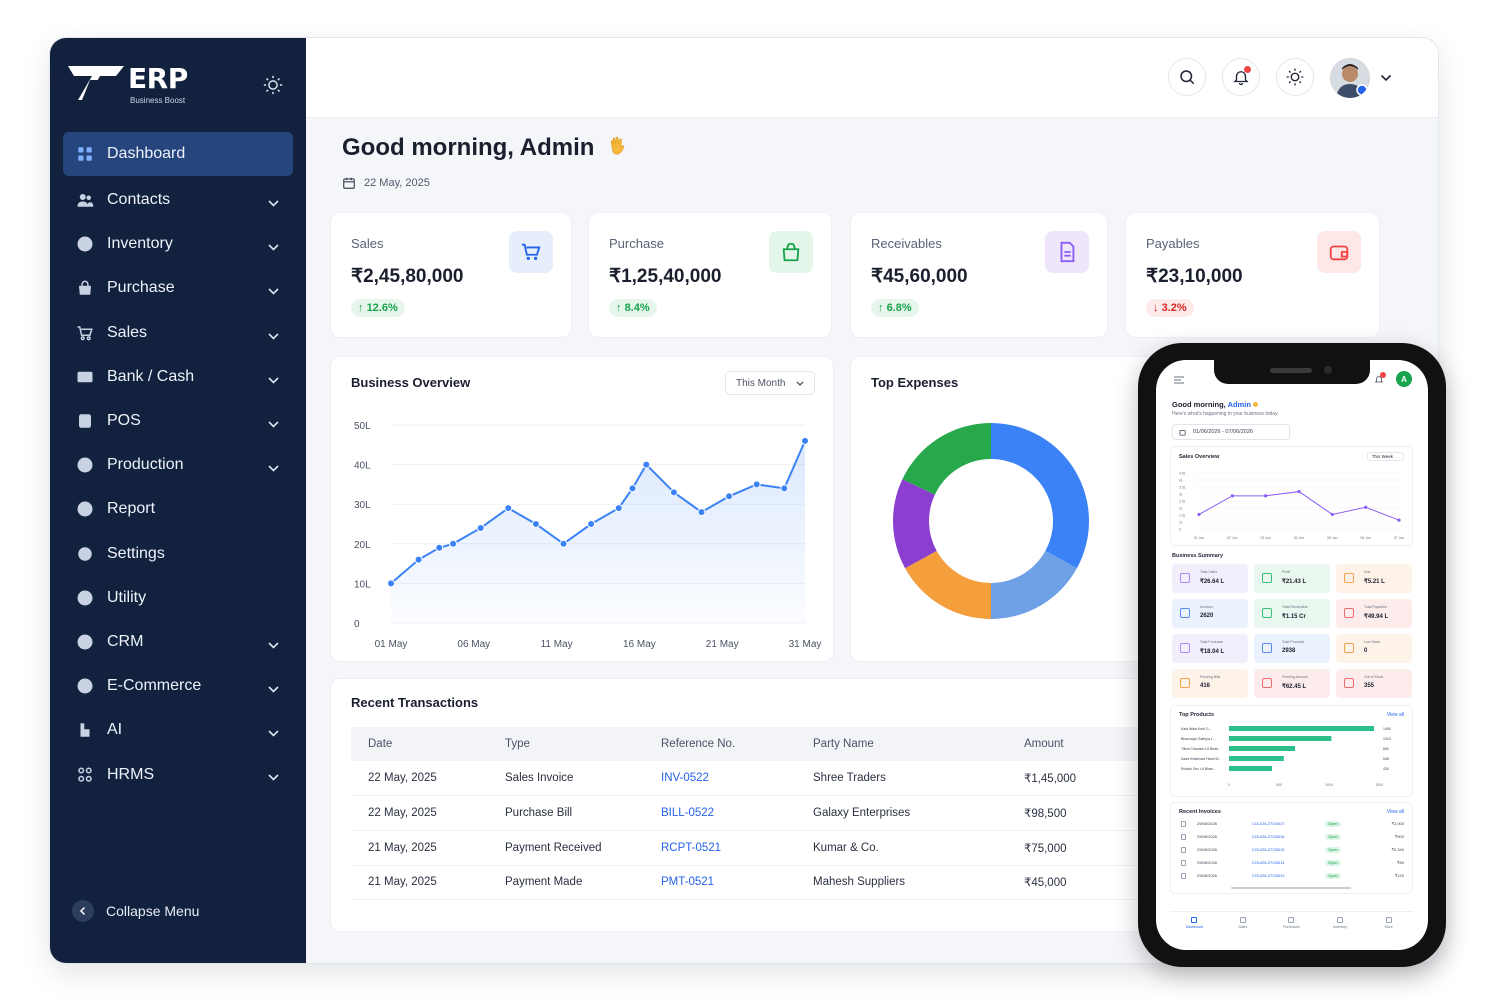  What do you see at coordinates (135, 911) in the screenshot?
I see `collapse-menu-button: Collapse Menu` at bounding box center [135, 911].